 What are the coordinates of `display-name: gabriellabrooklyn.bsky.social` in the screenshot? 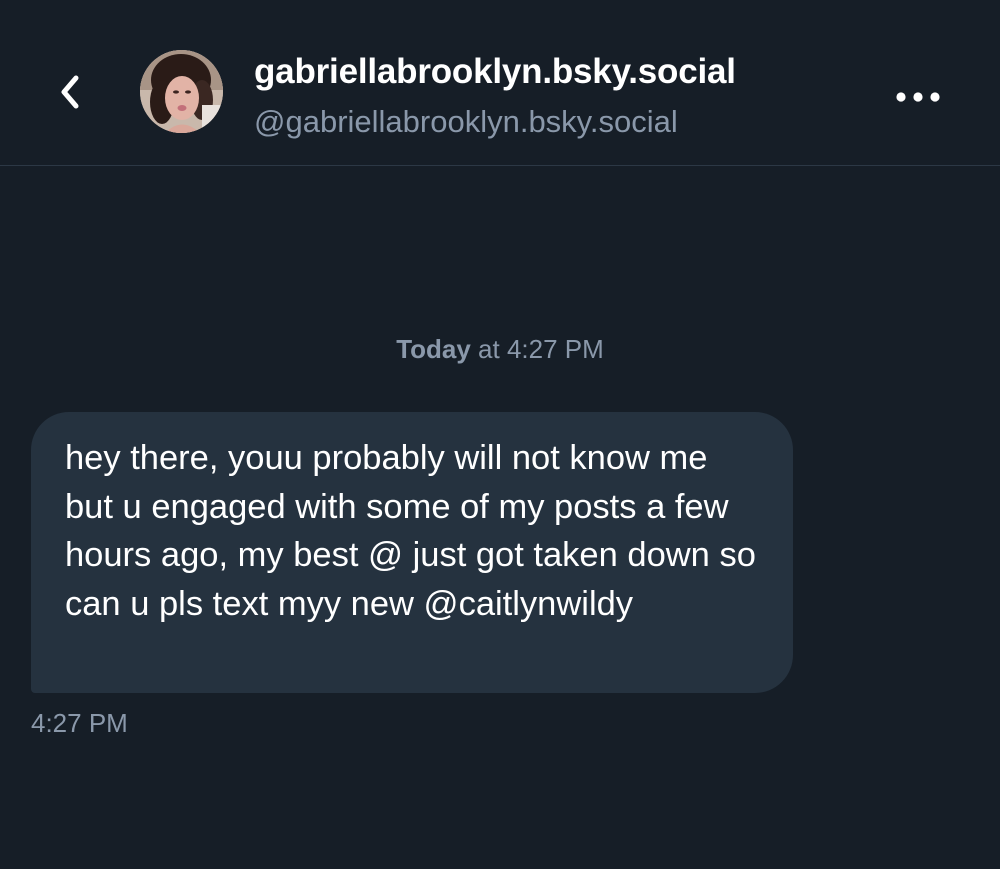 It's located at (495, 72).